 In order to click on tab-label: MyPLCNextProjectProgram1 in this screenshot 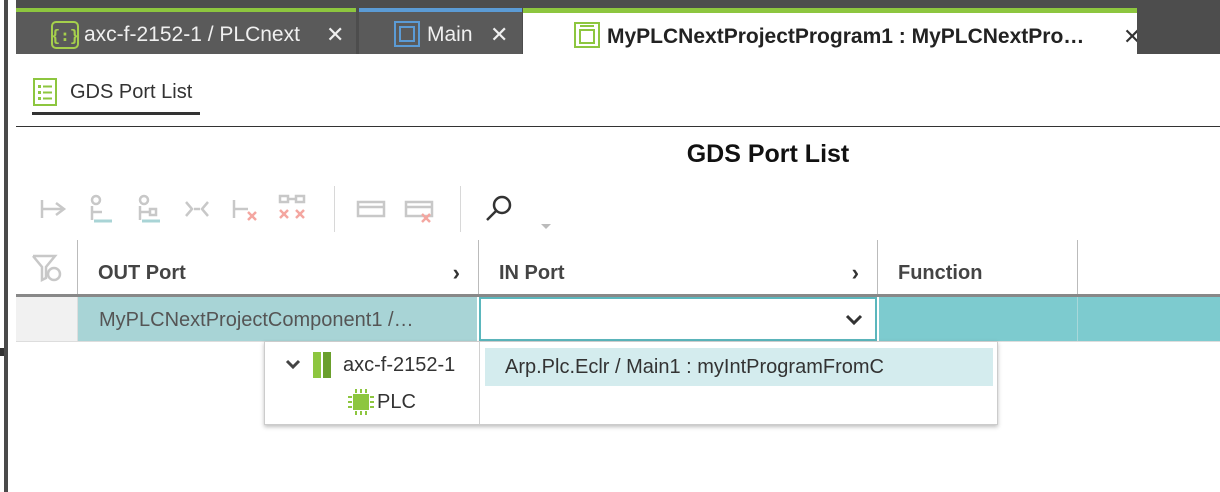, I will do `click(846, 36)`.